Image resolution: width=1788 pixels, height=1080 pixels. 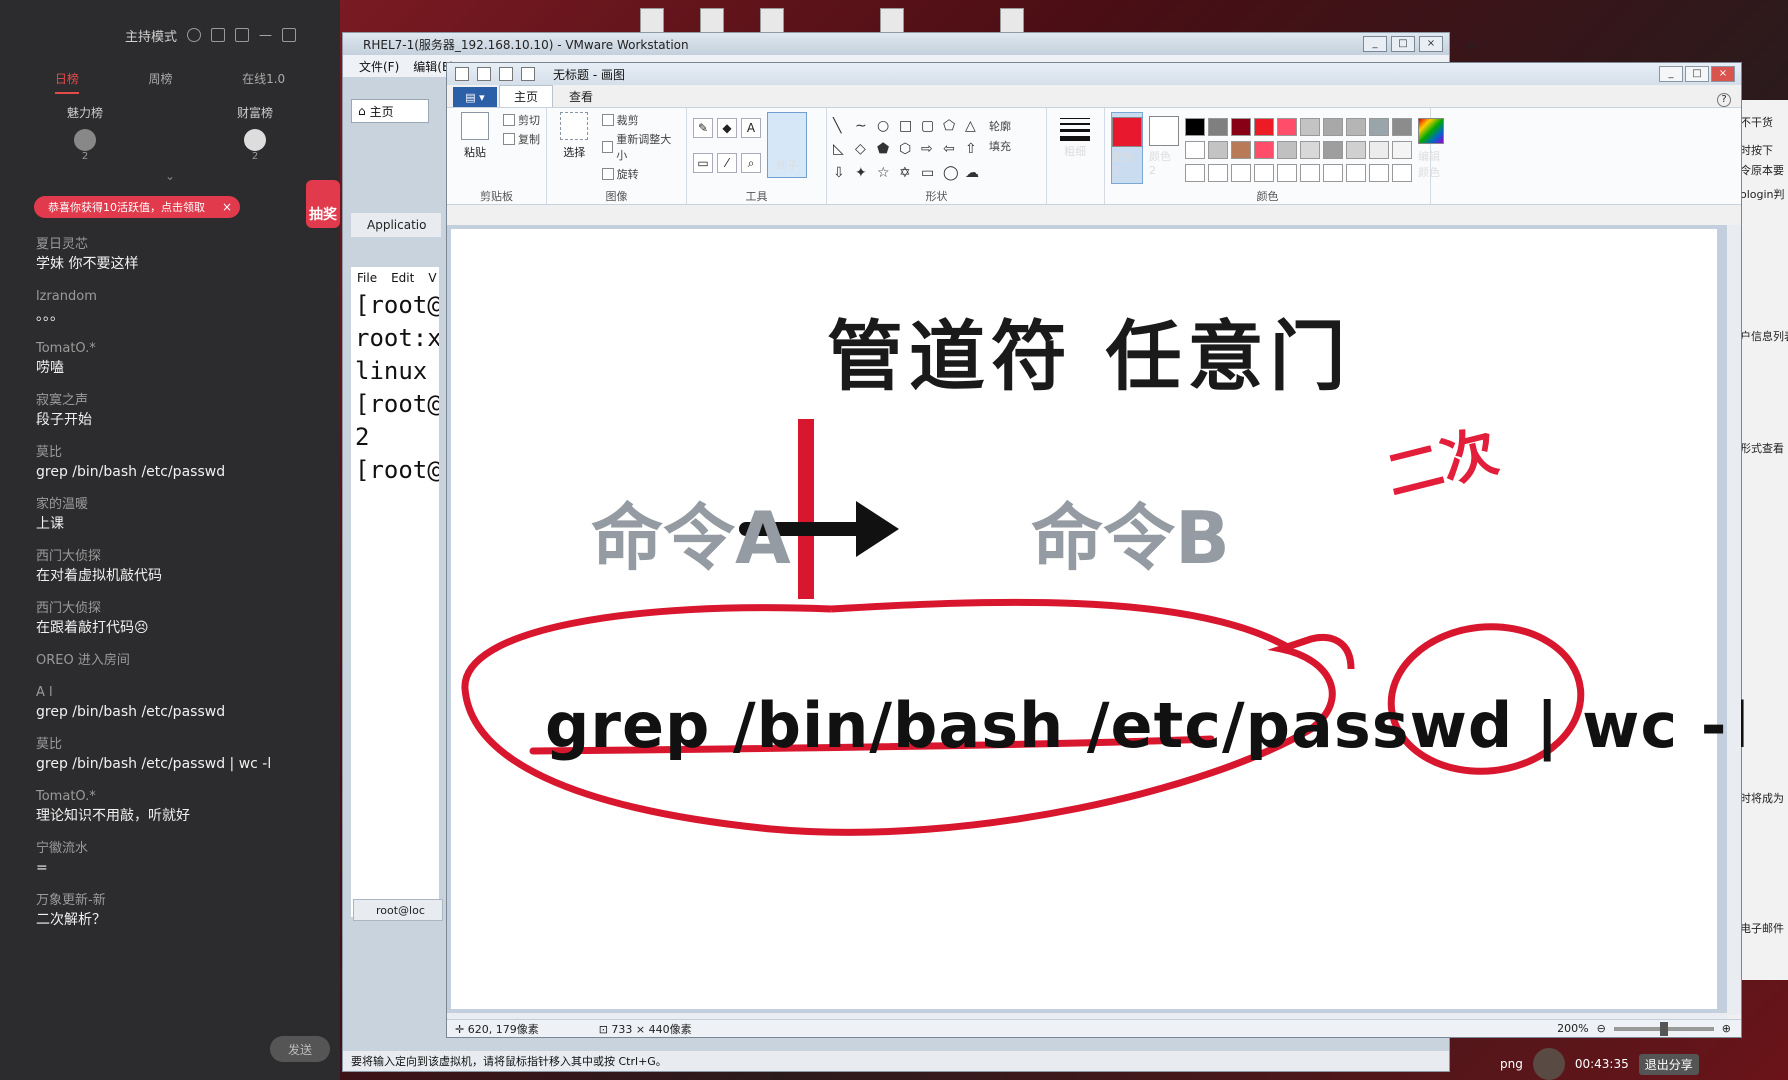 I want to click on oval-shape-icon: ○, so click(x=886, y=127).